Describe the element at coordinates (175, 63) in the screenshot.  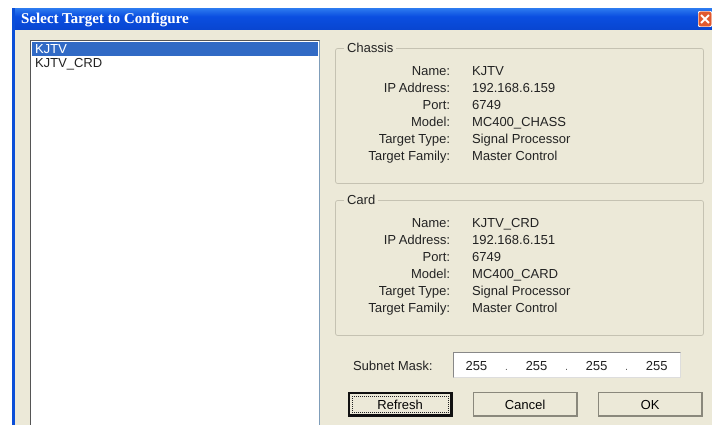
I see `list-item: KJTV_CRD` at that location.